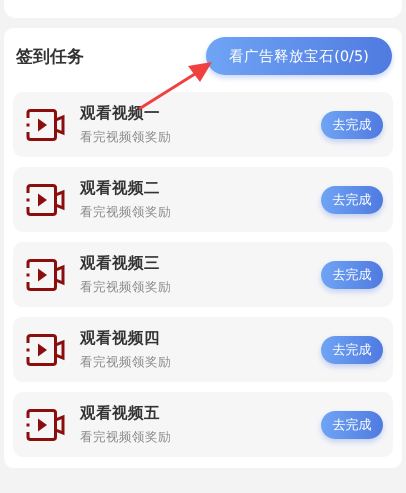 The height and width of the screenshot is (493, 406). I want to click on task-title: 观看视频三, so click(120, 263).